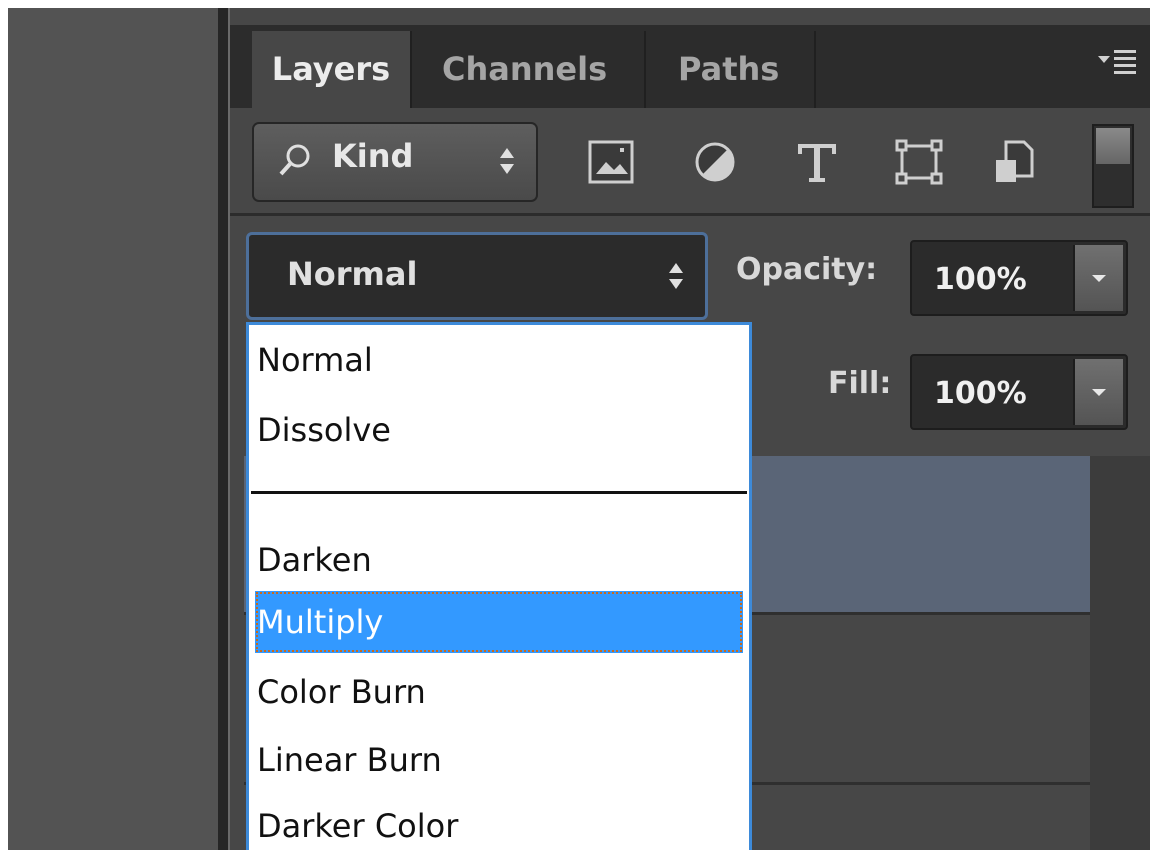 The image size is (1155, 850). What do you see at coordinates (1015, 162) in the screenshot?
I see `smart-object-filter-icon` at bounding box center [1015, 162].